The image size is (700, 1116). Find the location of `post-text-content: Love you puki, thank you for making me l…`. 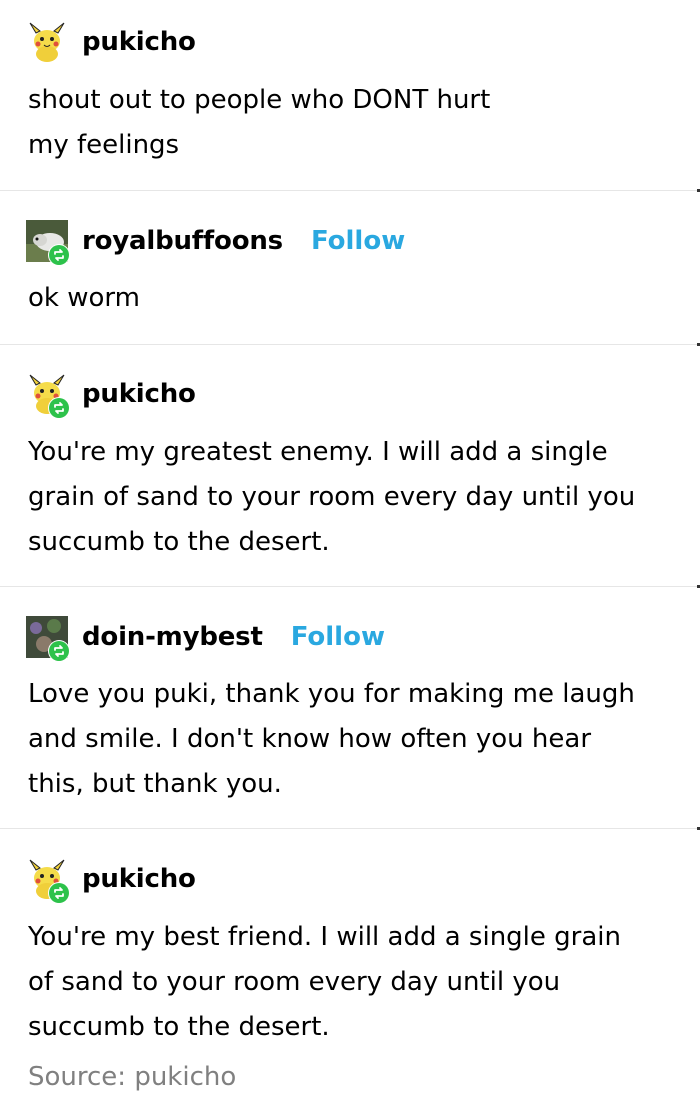

post-text-content: Love you puki, thank you for making me l… is located at coordinates (331, 739).